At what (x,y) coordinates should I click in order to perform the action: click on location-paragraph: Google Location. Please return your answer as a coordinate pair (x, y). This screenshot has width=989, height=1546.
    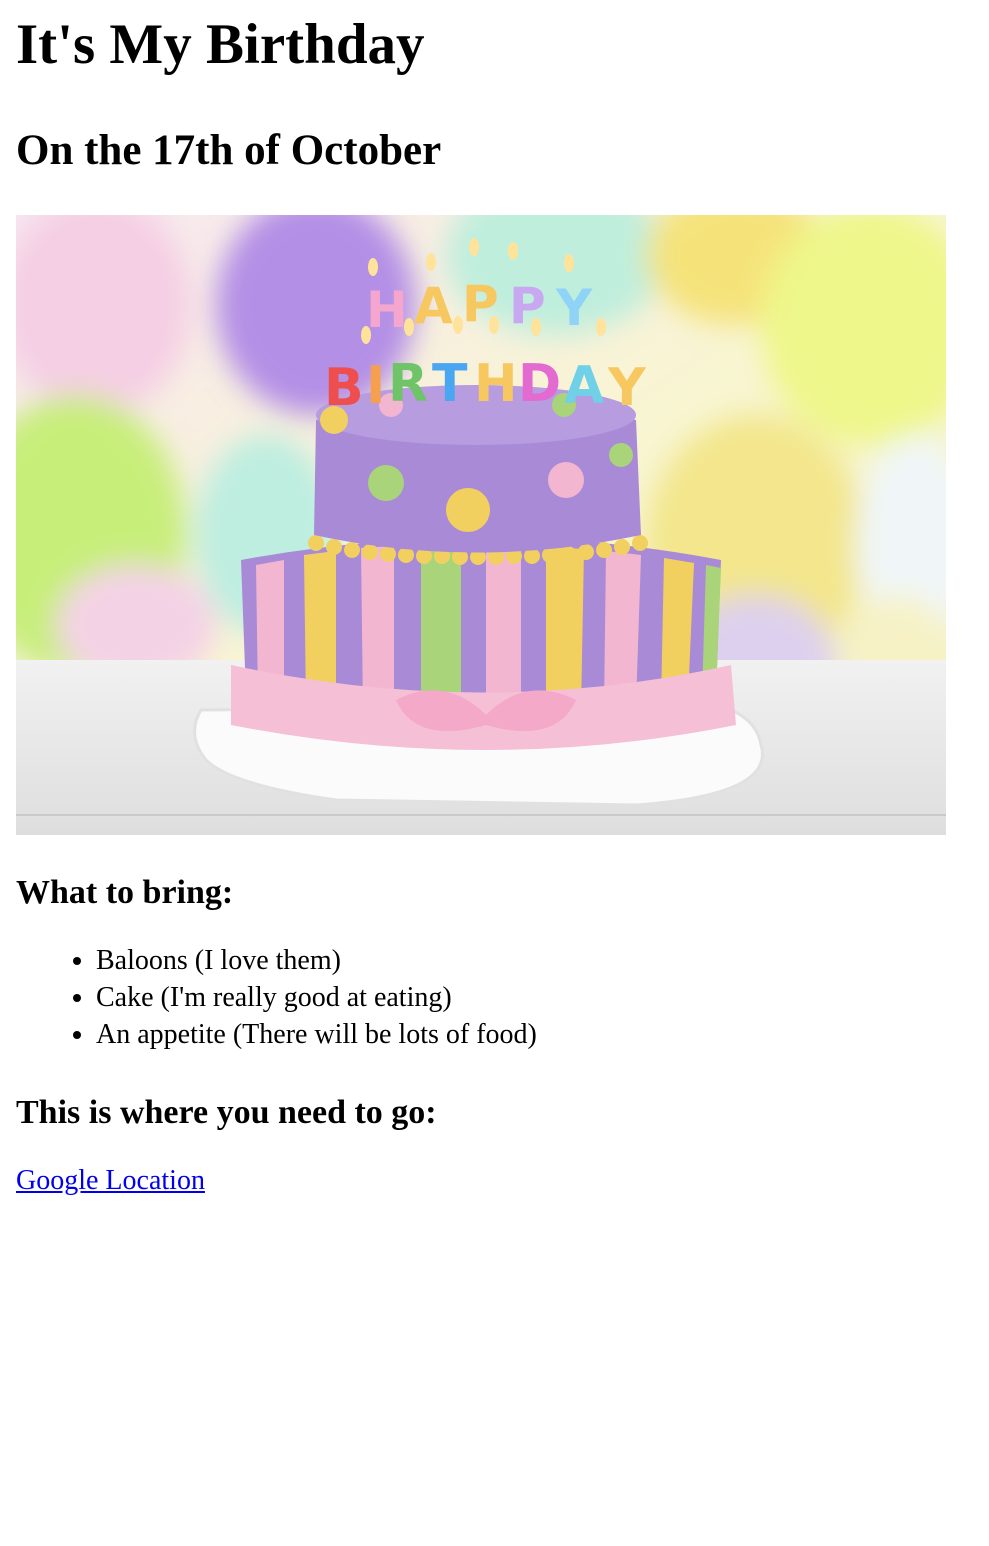
    Looking at the image, I should click on (494, 1180).